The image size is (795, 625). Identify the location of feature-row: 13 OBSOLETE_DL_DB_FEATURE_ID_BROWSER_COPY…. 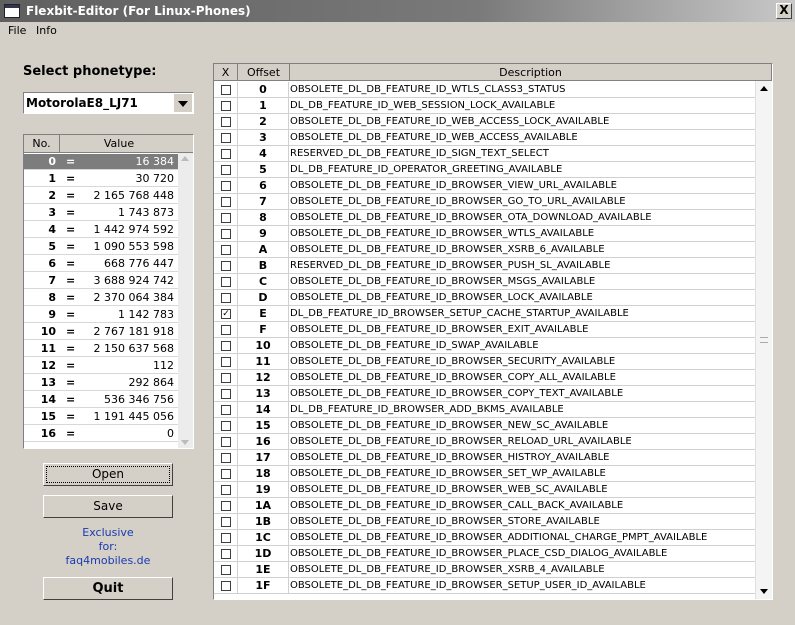
(484, 394).